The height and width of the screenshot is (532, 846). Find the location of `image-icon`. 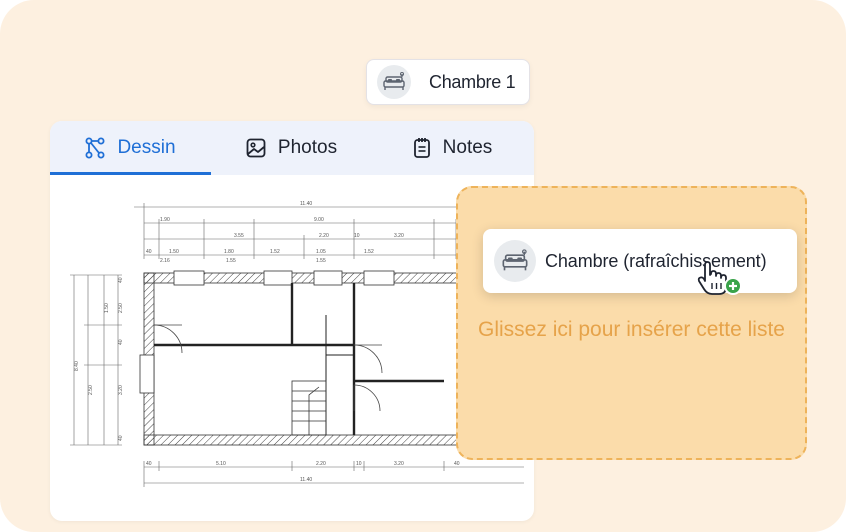

image-icon is located at coordinates (256, 148).